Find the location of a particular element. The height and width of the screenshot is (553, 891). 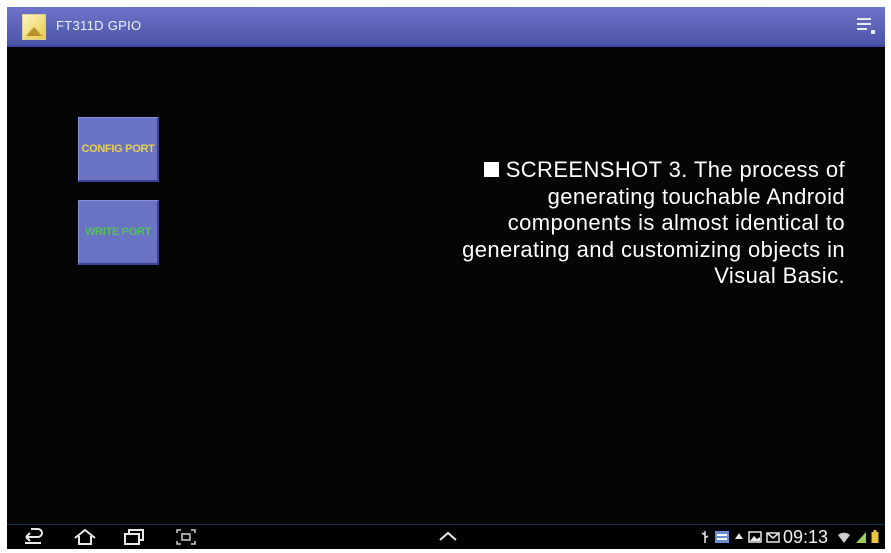

config-port-button: CONFIG PORT is located at coordinates (118, 149).